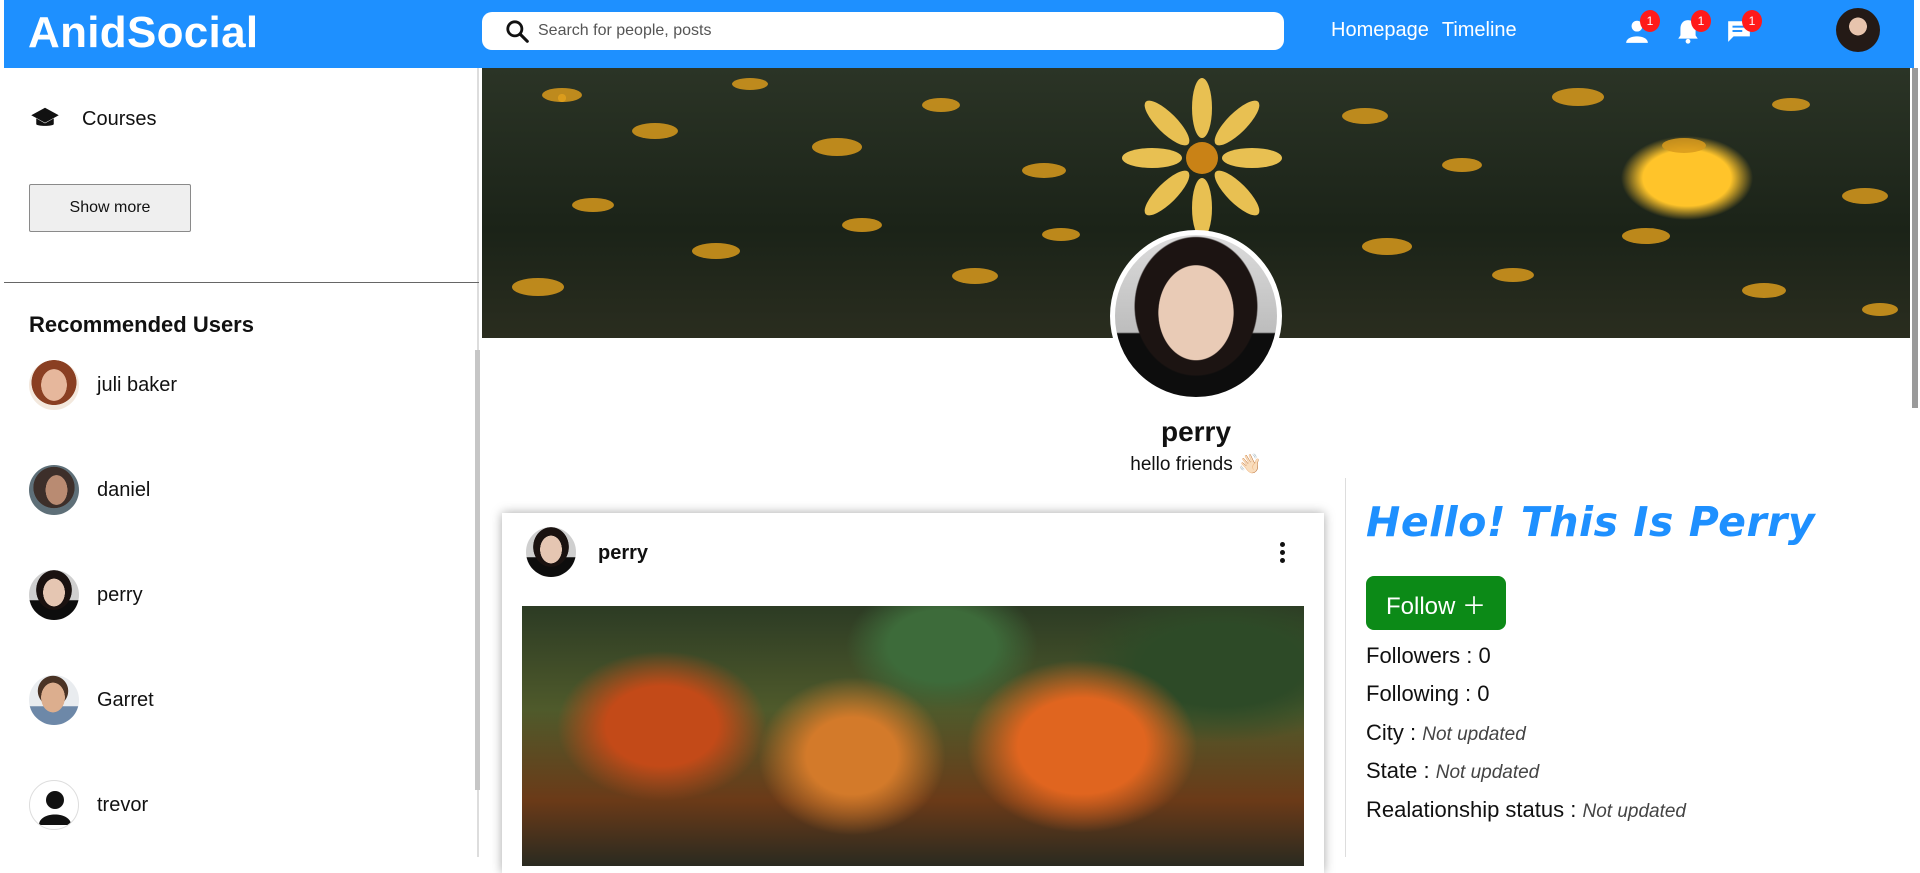 This screenshot has height=873, width=1920. What do you see at coordinates (1428, 693) in the screenshot?
I see `following-count: Following : 0` at bounding box center [1428, 693].